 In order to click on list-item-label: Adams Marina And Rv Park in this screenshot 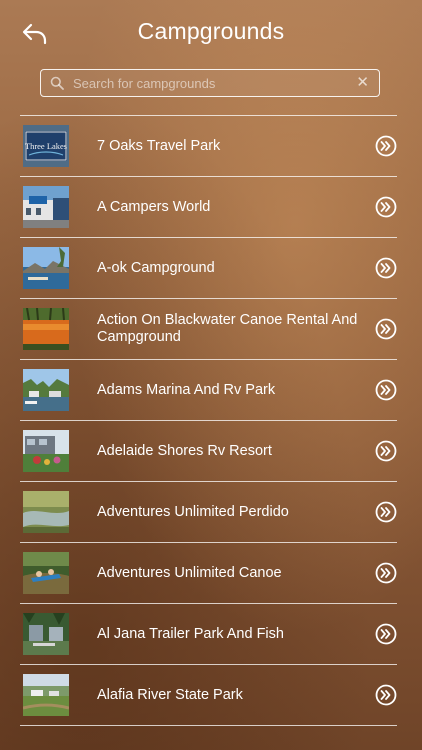, I will do `click(186, 389)`.